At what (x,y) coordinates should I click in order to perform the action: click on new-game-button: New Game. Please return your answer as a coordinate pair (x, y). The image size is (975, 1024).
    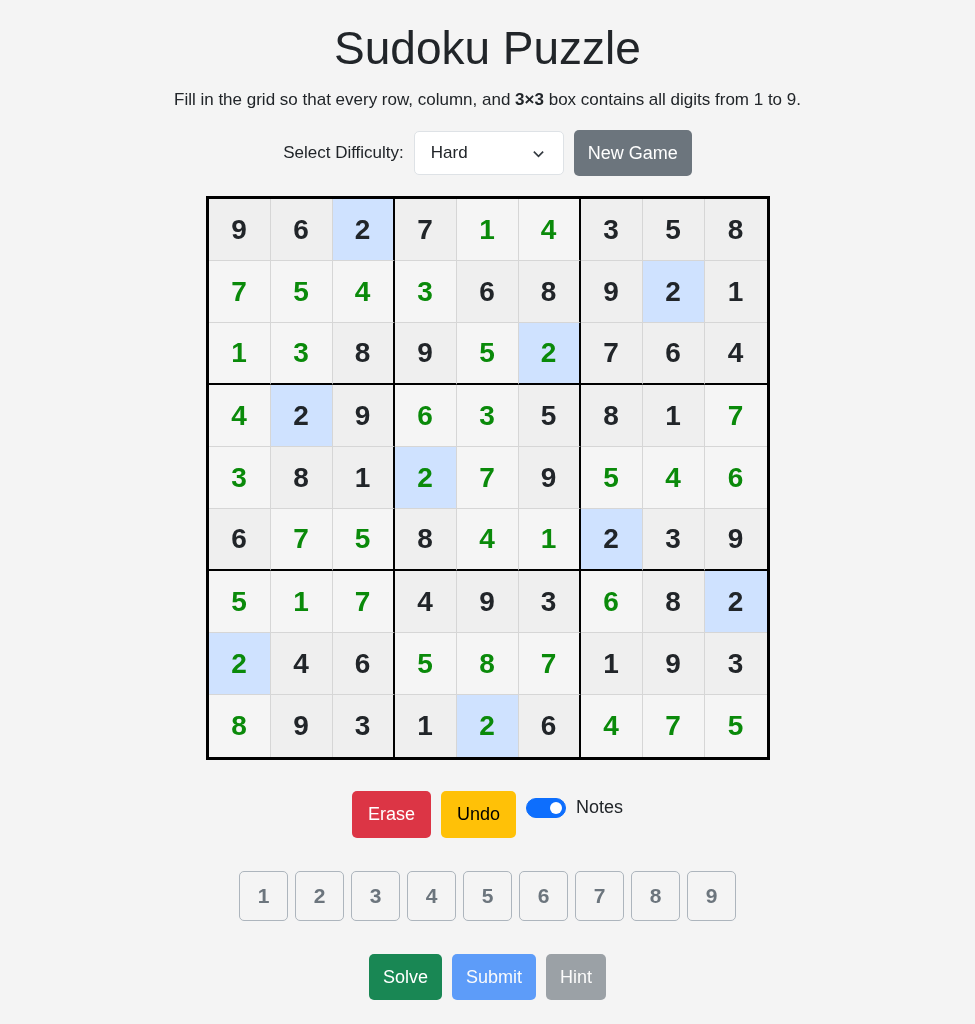
    Looking at the image, I should click on (632, 153).